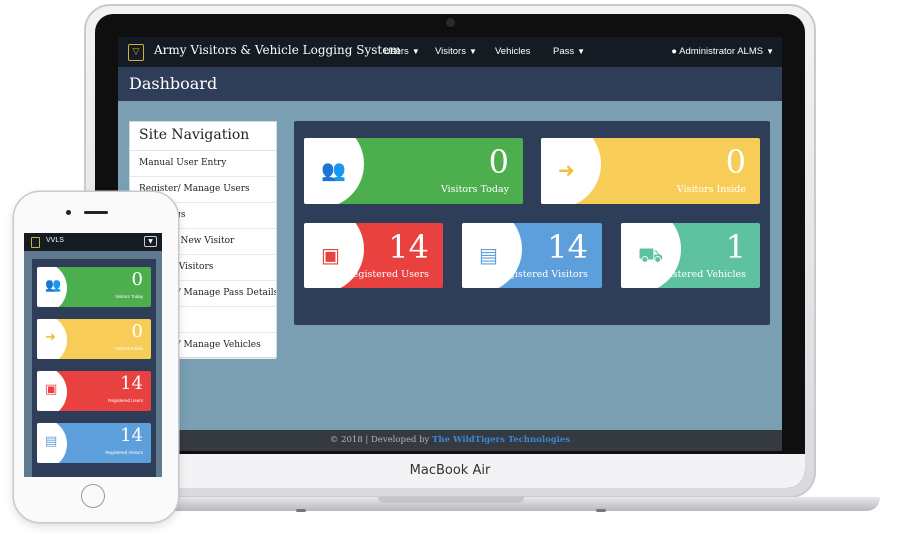 This screenshot has height=540, width=900. Describe the element at coordinates (450, 470) in the screenshot. I see `laptop-model-label: MacBook Air` at that location.